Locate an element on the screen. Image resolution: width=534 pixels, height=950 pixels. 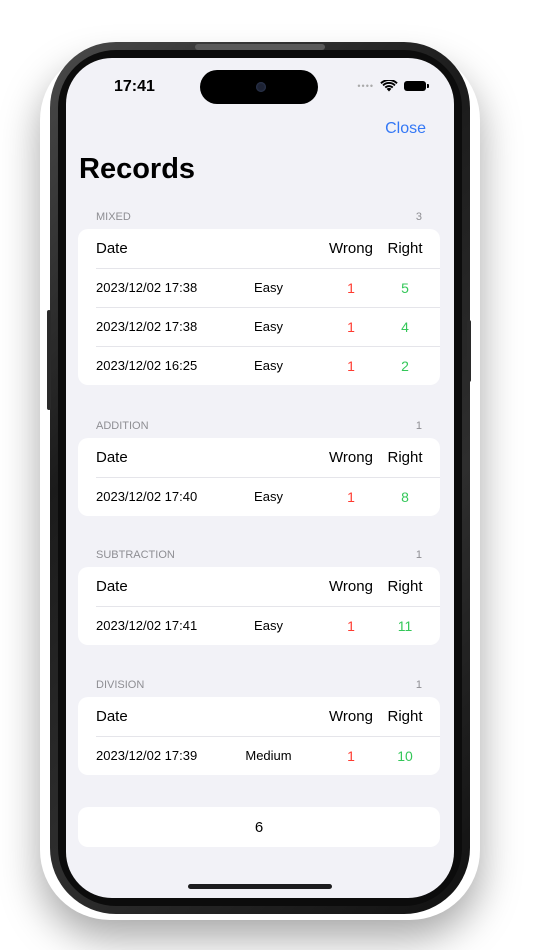
speaker-grille is located at coordinates (260, 47).